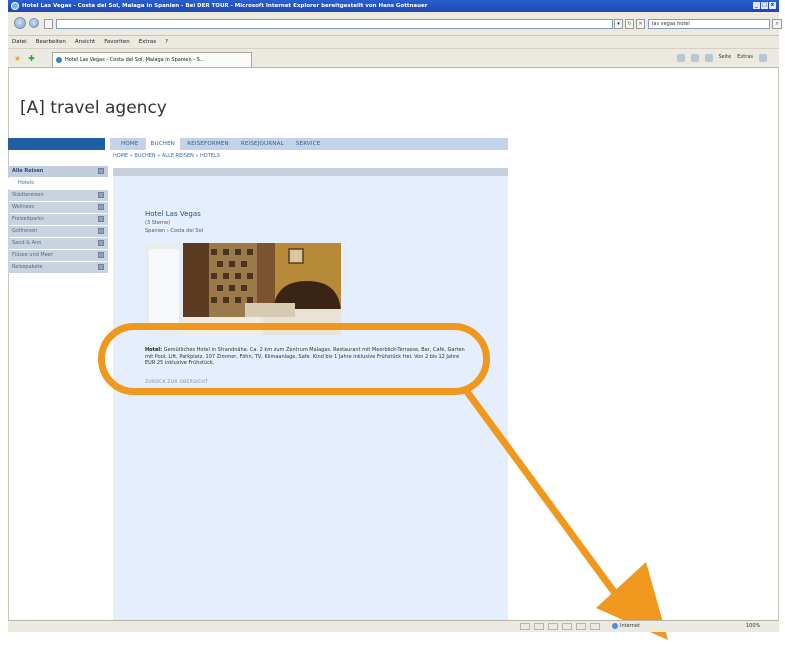 The image size is (785, 648). I want to click on sidebar-item-label: Alle Reisen, so click(28, 171).